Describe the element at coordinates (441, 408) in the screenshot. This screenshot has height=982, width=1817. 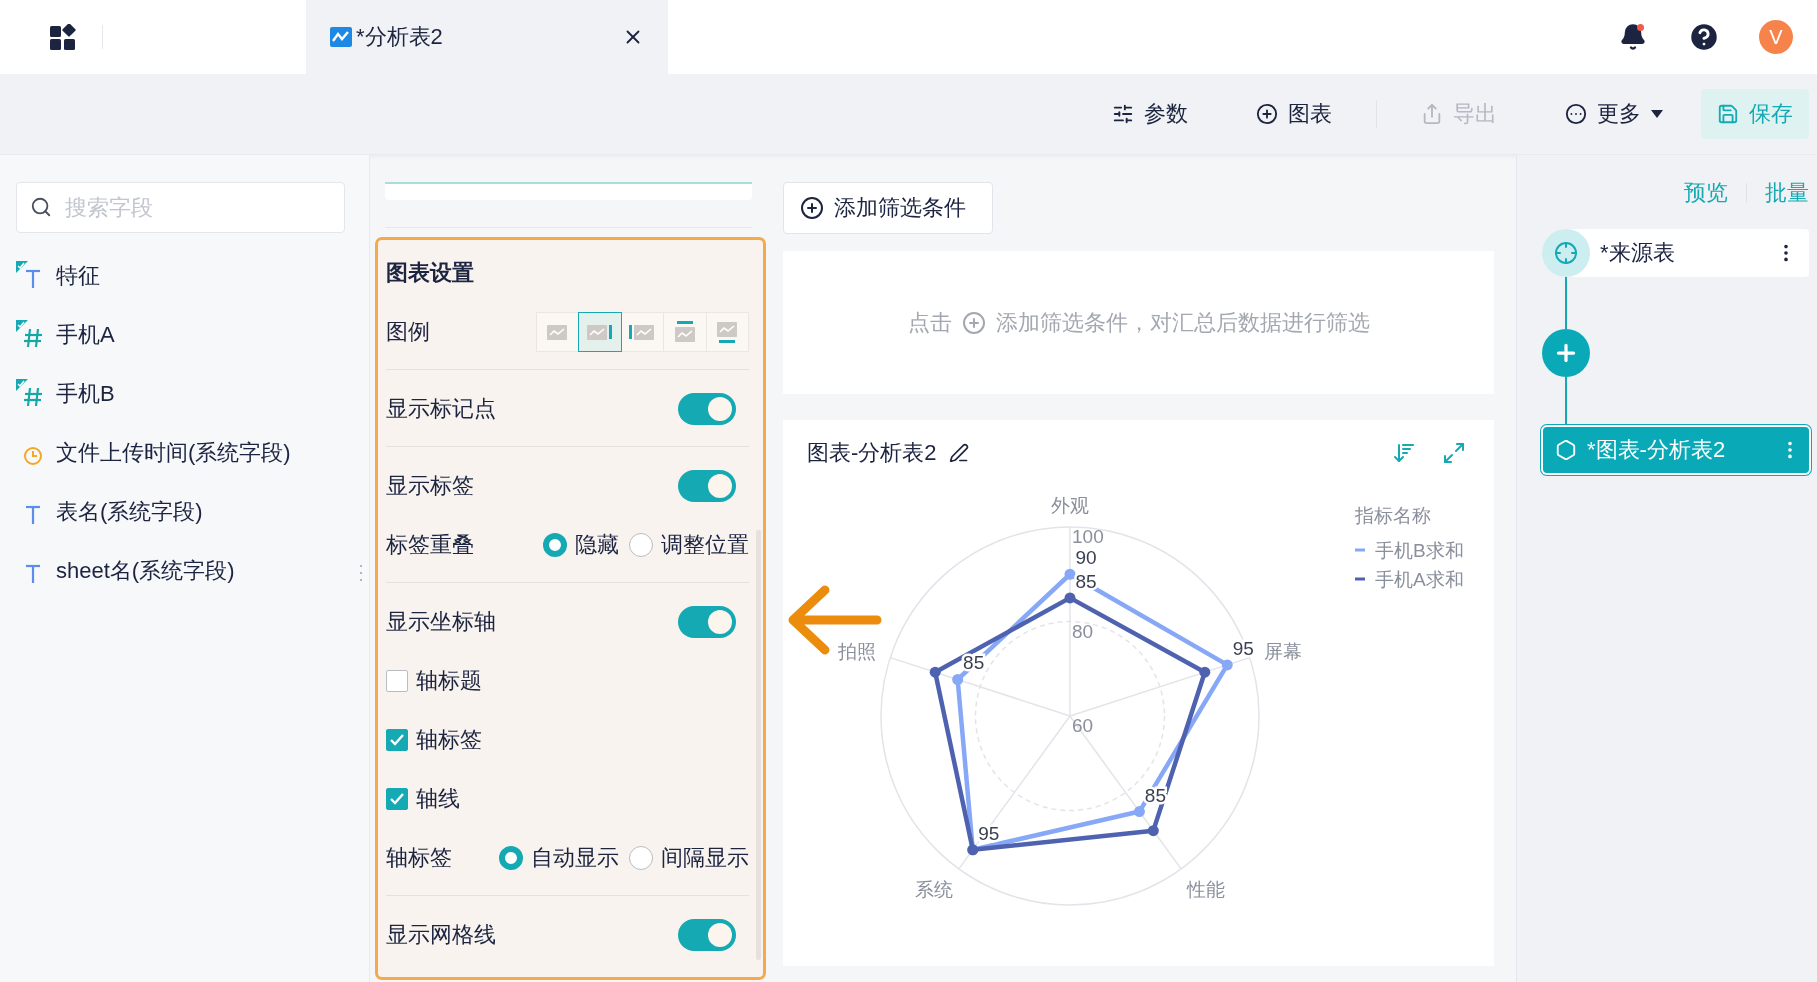
I see `setting-label: 显示标记点` at that location.